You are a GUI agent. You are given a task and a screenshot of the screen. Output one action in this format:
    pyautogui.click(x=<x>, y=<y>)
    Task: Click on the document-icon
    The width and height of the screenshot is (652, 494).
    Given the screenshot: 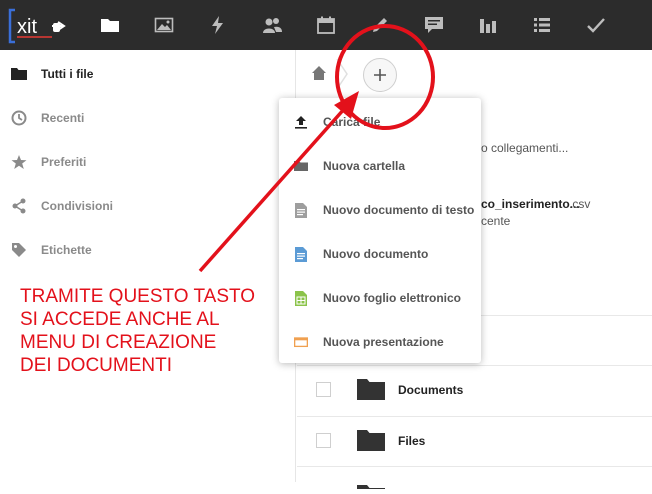 What is the action you would take?
    pyautogui.click(x=301, y=254)
    